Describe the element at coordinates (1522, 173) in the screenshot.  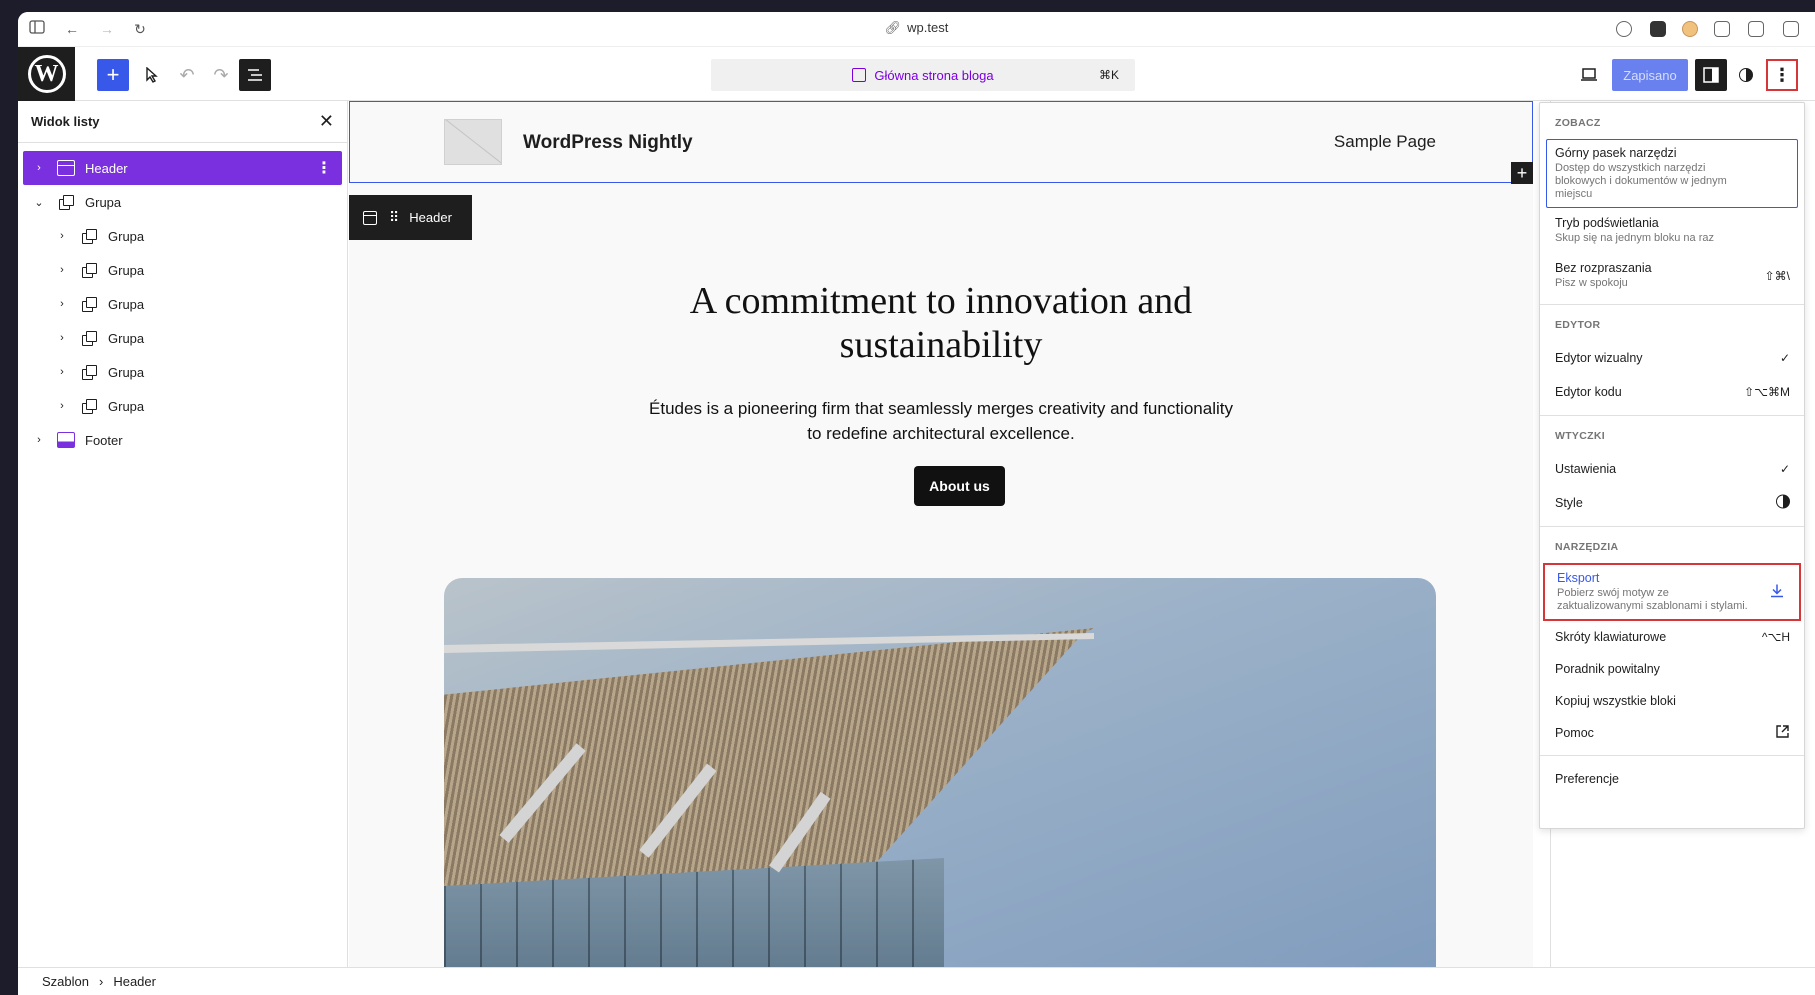
I see `add-block-inline-button: +` at that location.